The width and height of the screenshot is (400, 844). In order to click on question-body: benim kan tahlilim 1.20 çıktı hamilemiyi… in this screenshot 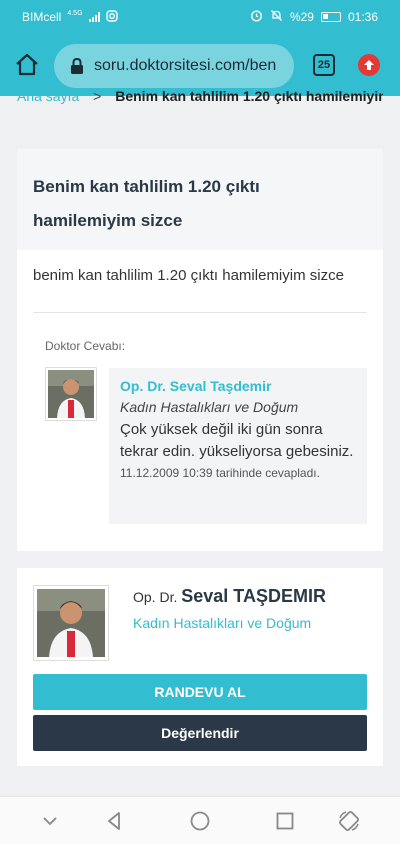, I will do `click(188, 275)`.